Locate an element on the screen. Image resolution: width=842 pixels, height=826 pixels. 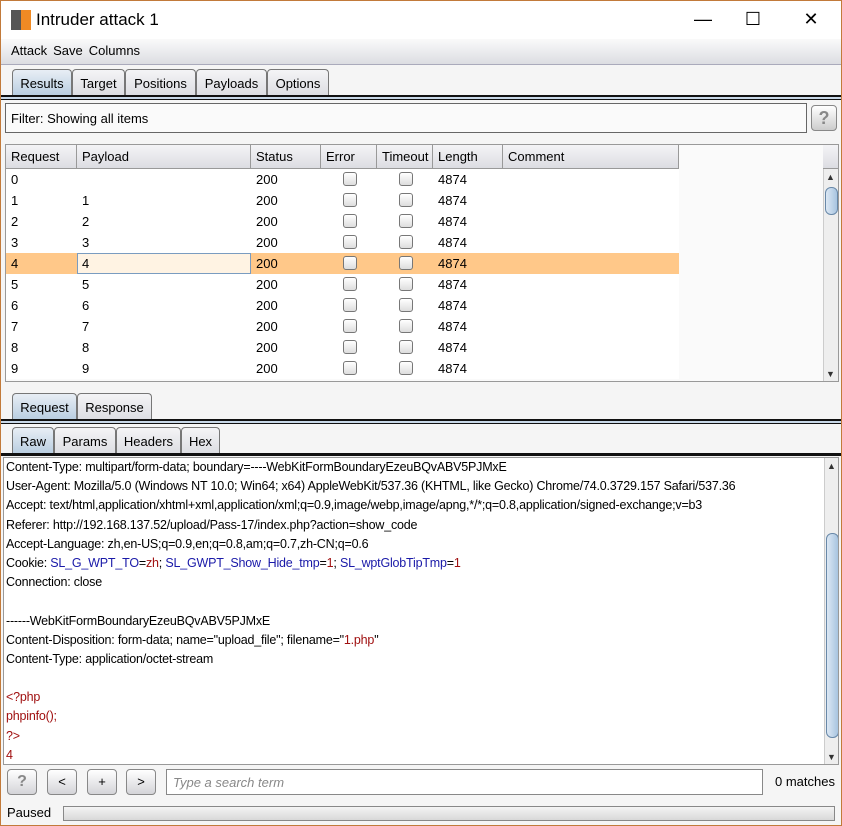
table-row: 3 3 200 4874 is located at coordinates (342, 242).